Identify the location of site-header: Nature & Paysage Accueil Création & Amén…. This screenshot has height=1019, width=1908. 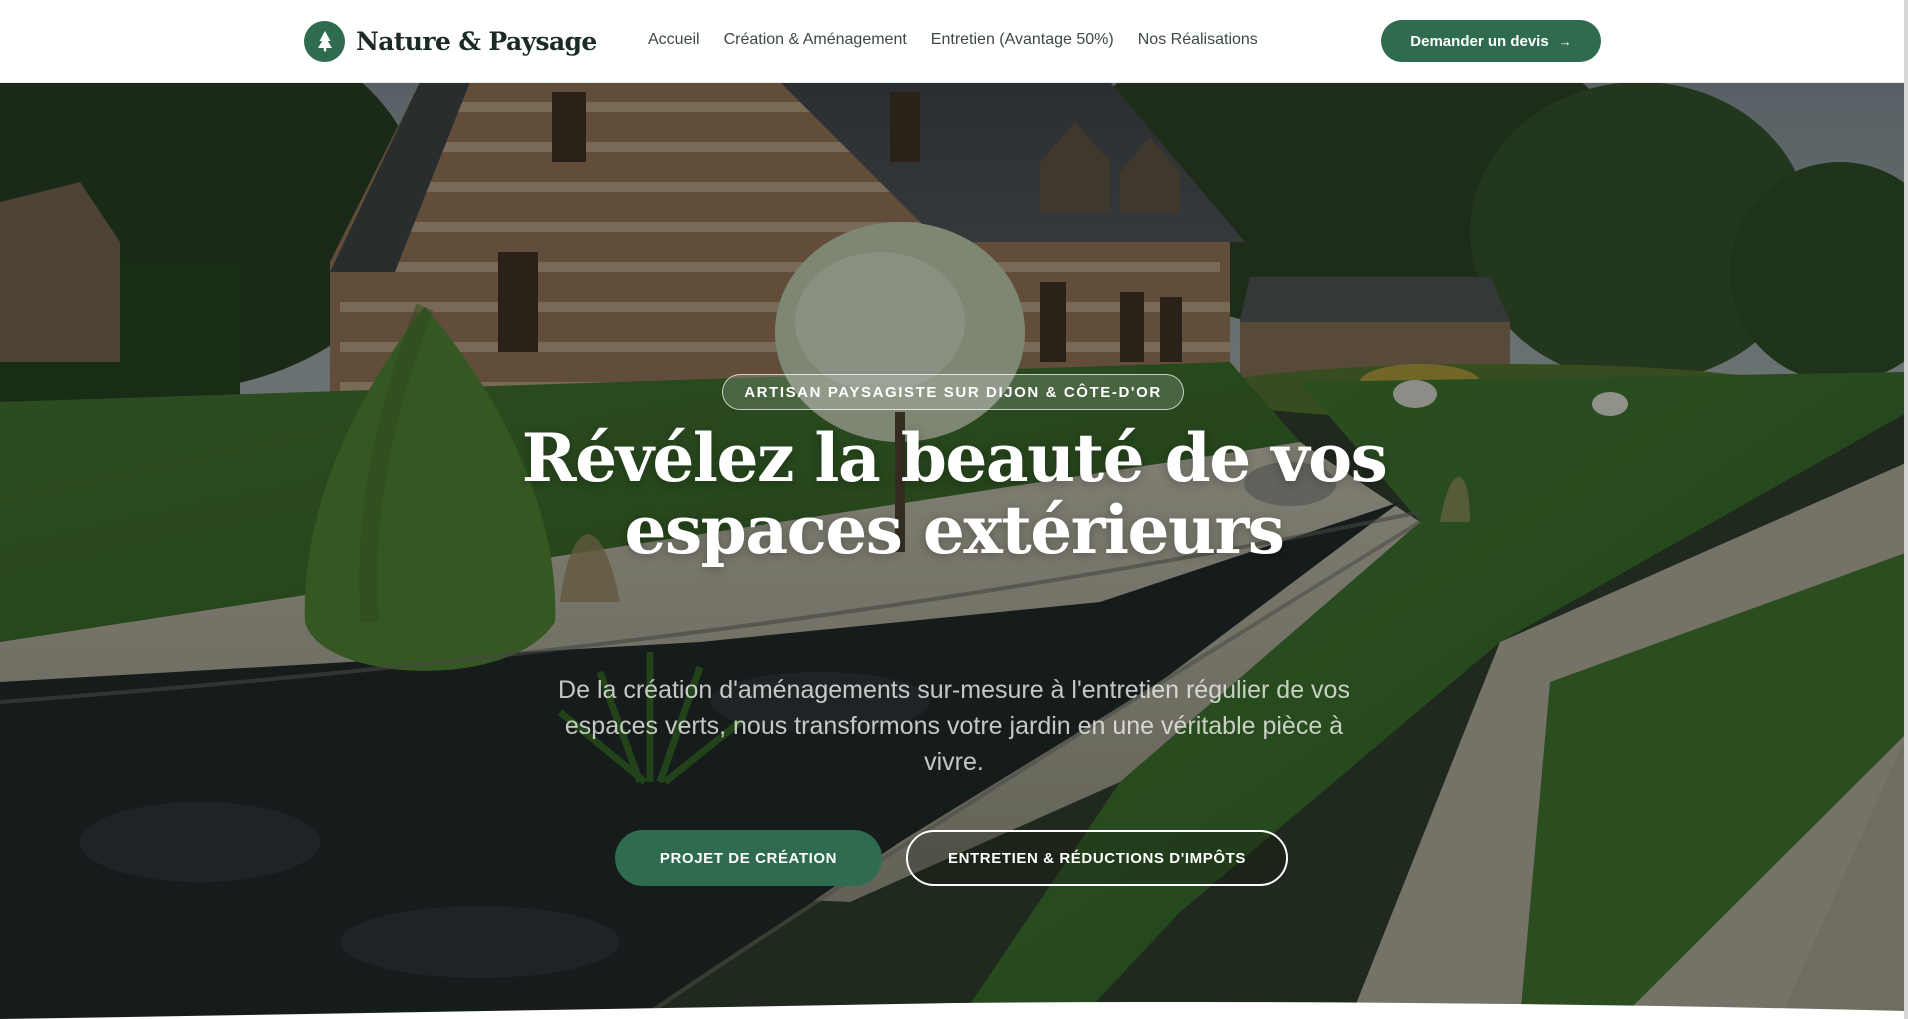
(954, 41).